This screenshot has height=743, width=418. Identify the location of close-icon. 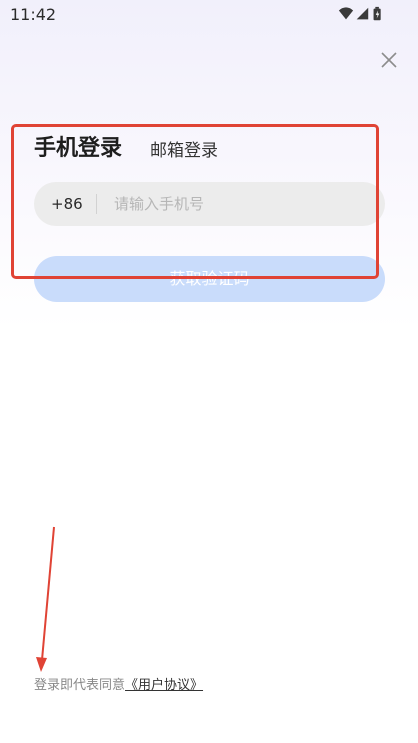
(389, 60).